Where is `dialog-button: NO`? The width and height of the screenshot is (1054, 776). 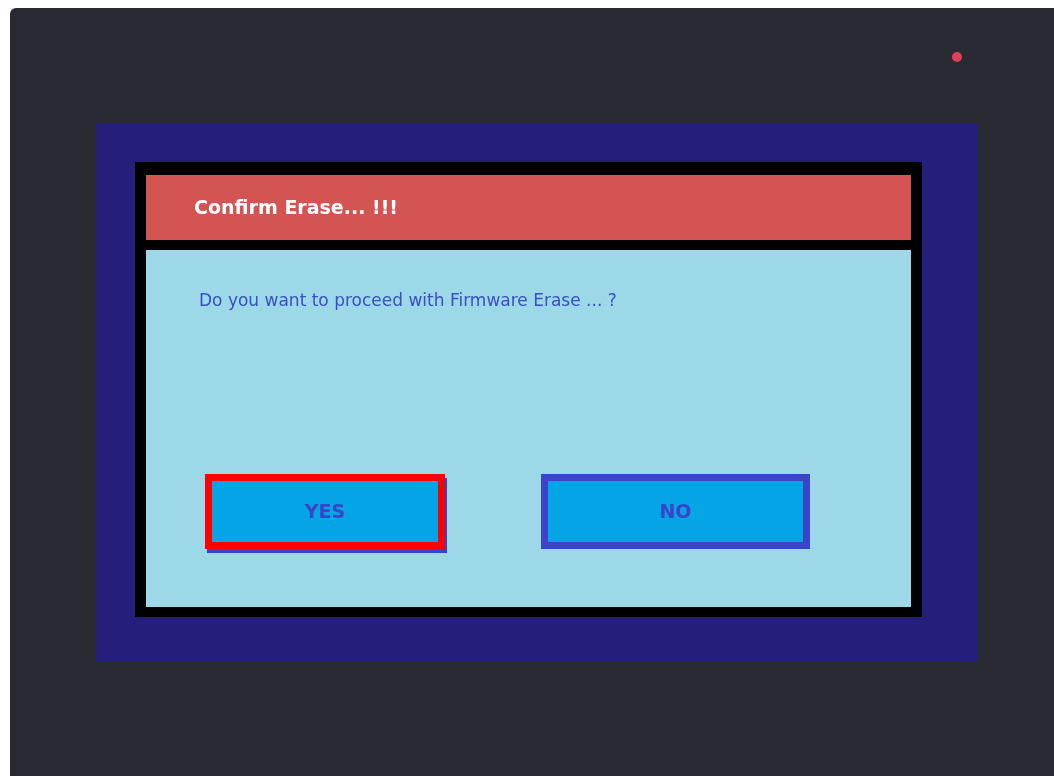
dialog-button: NO is located at coordinates (675, 511).